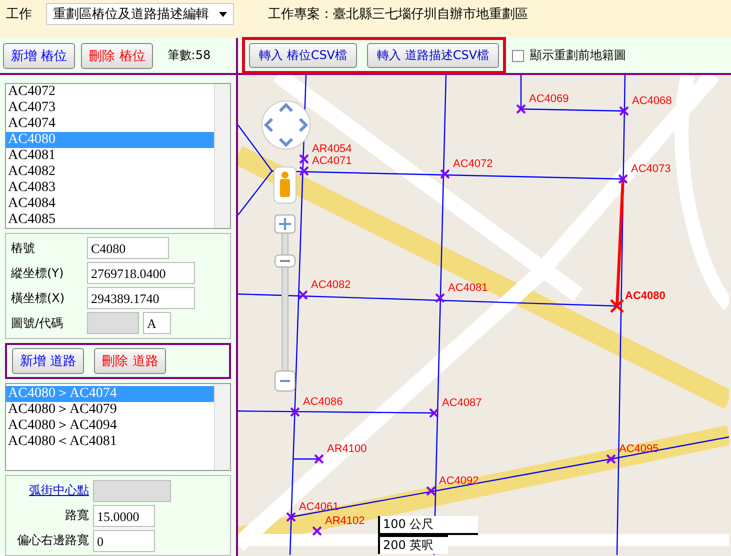 The image size is (731, 556). What do you see at coordinates (319, 507) in the screenshot?
I see `stake-label: AC4061` at bounding box center [319, 507].